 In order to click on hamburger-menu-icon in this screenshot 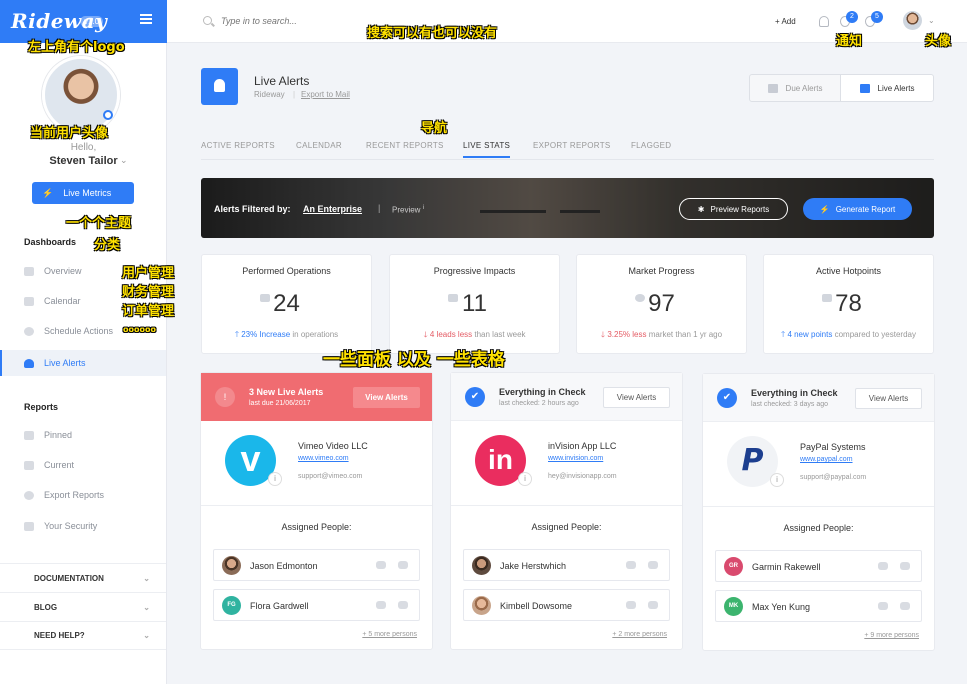, I will do `click(146, 19)`.